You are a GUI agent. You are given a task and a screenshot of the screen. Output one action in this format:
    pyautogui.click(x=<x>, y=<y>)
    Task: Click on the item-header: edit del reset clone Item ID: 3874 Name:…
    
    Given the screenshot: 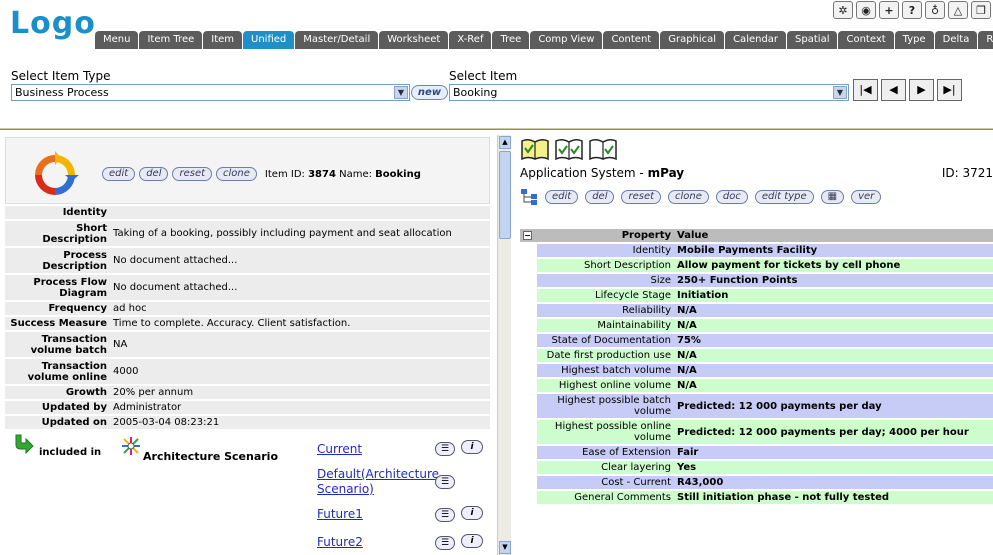 What is the action you would take?
    pyautogui.click(x=247, y=170)
    